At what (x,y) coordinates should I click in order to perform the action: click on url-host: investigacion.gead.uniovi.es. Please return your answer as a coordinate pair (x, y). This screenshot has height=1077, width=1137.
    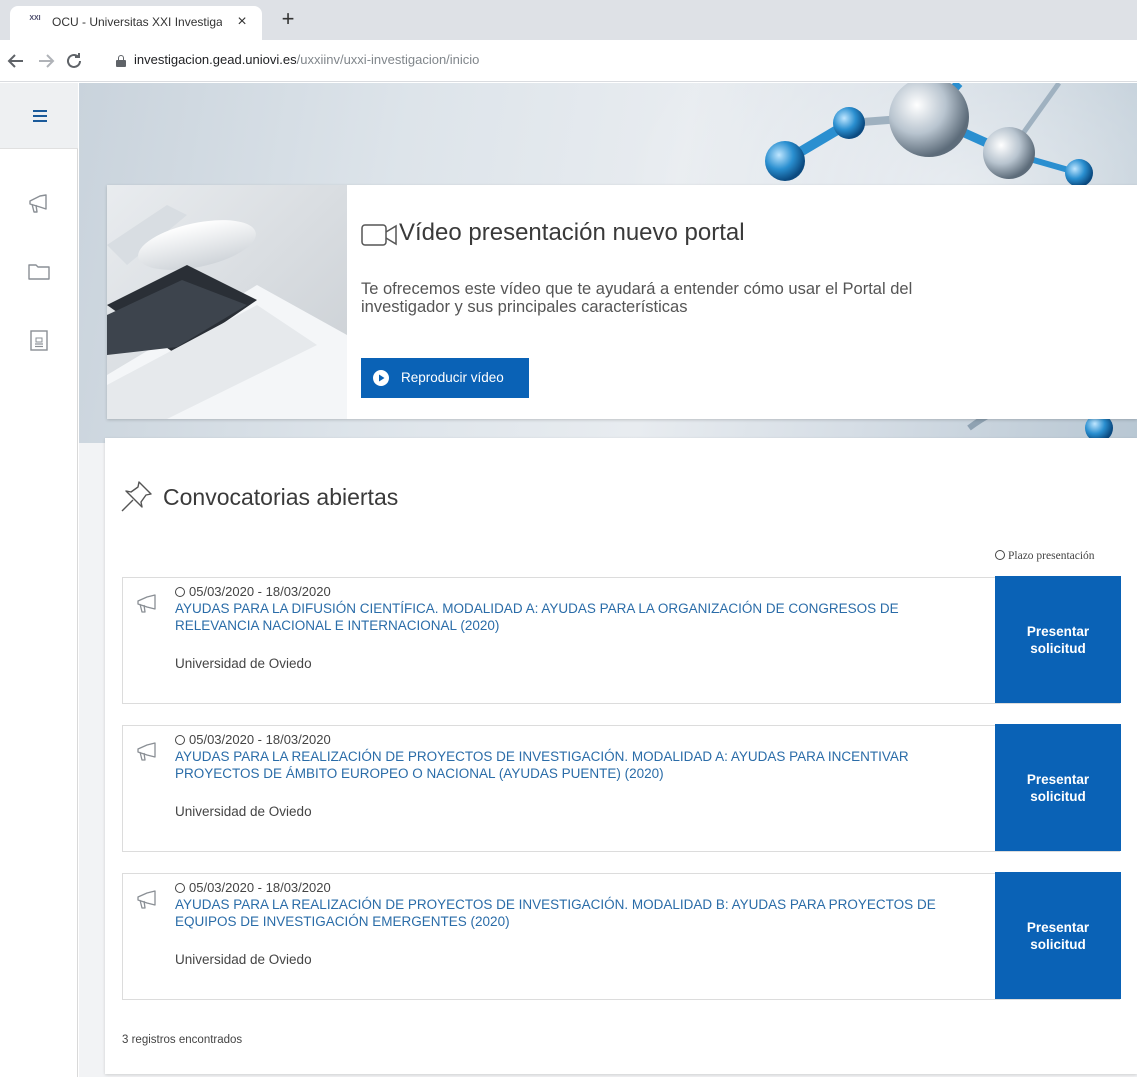
    Looking at the image, I should click on (215, 59).